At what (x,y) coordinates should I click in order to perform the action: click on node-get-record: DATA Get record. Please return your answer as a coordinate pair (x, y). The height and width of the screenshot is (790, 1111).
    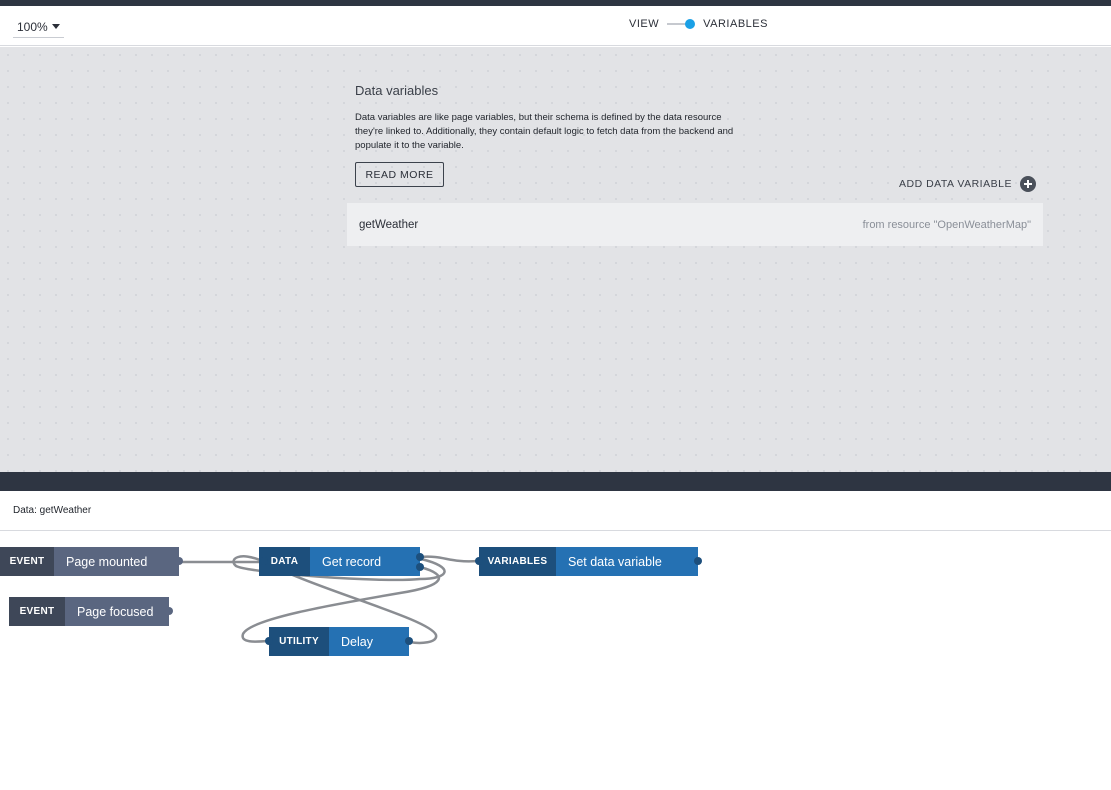
    Looking at the image, I should click on (341, 561).